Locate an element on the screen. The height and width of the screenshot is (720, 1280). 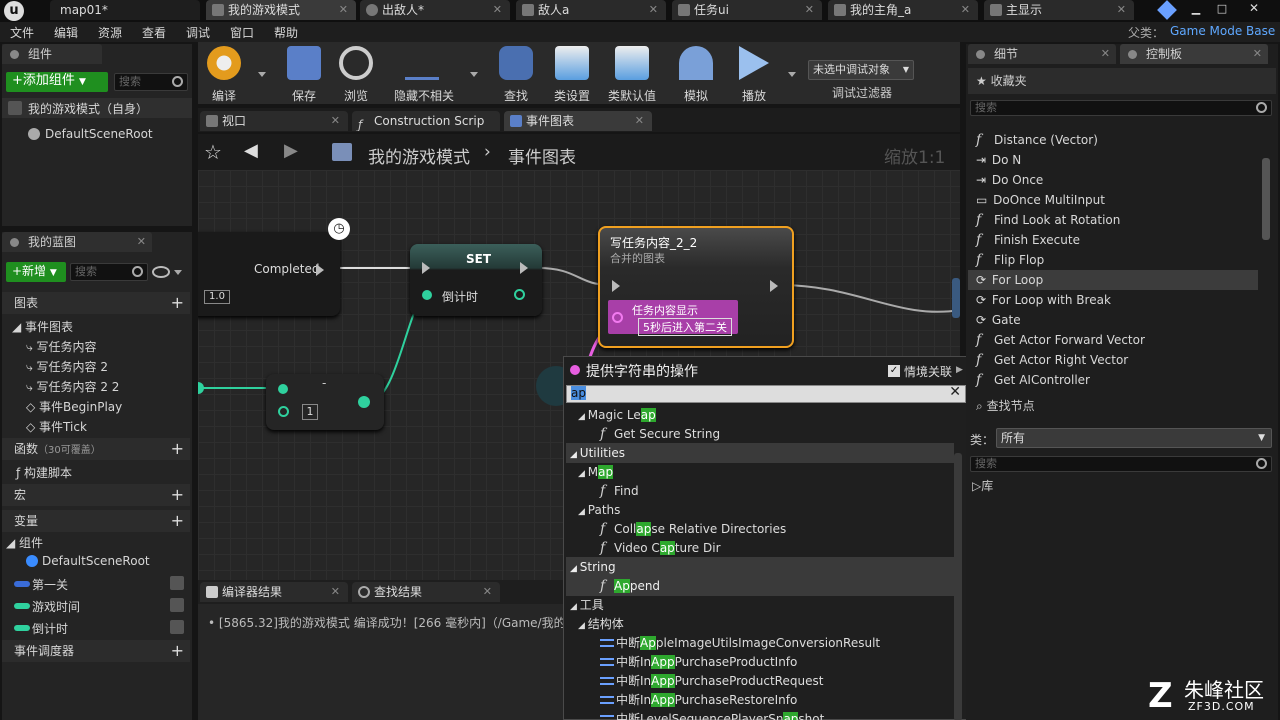
simulate-button: 模拟 is located at coordinates (696, 75).